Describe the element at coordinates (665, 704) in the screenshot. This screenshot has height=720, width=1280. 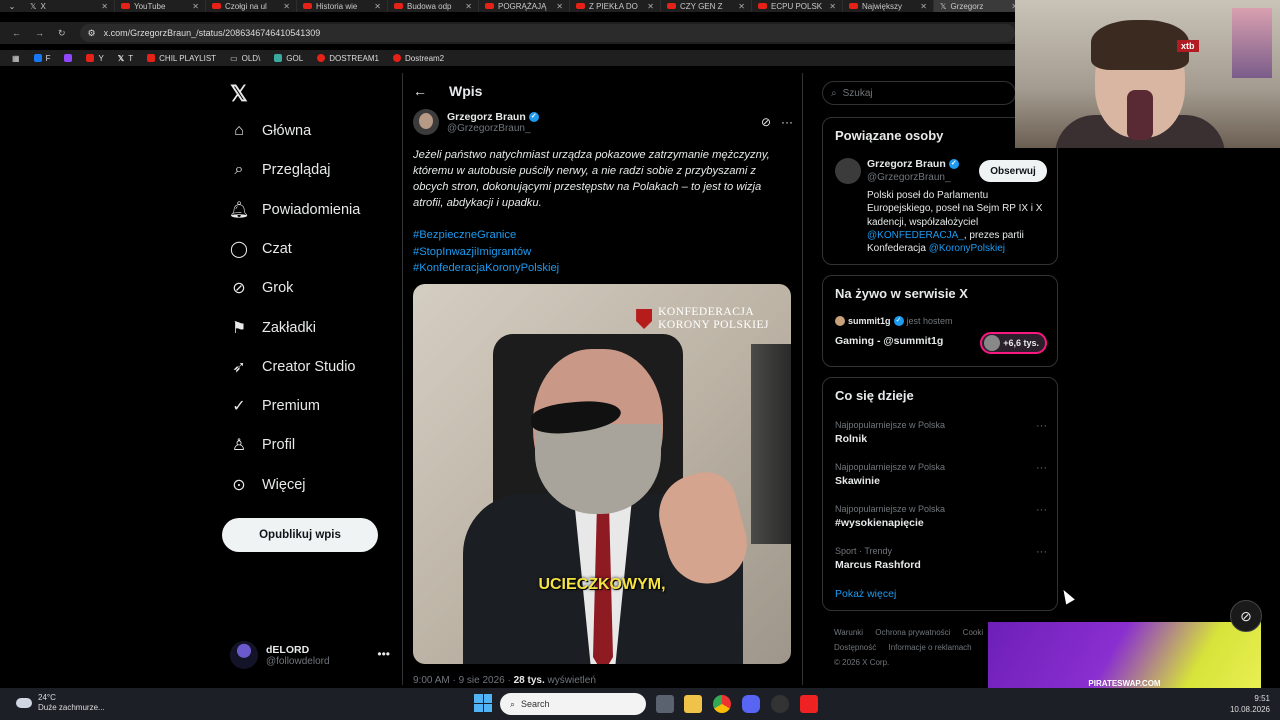
I see `task-view-icon` at that location.